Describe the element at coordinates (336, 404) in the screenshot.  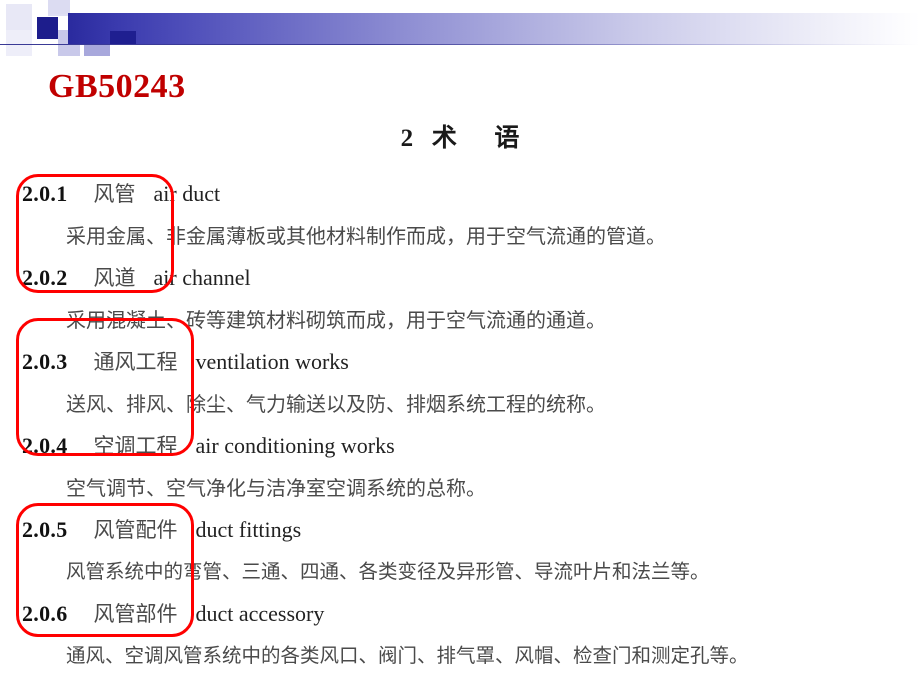
I see `term-definition: 送风、排风、除尘、气力输送以及防、排烟系统工程的统称。` at that location.